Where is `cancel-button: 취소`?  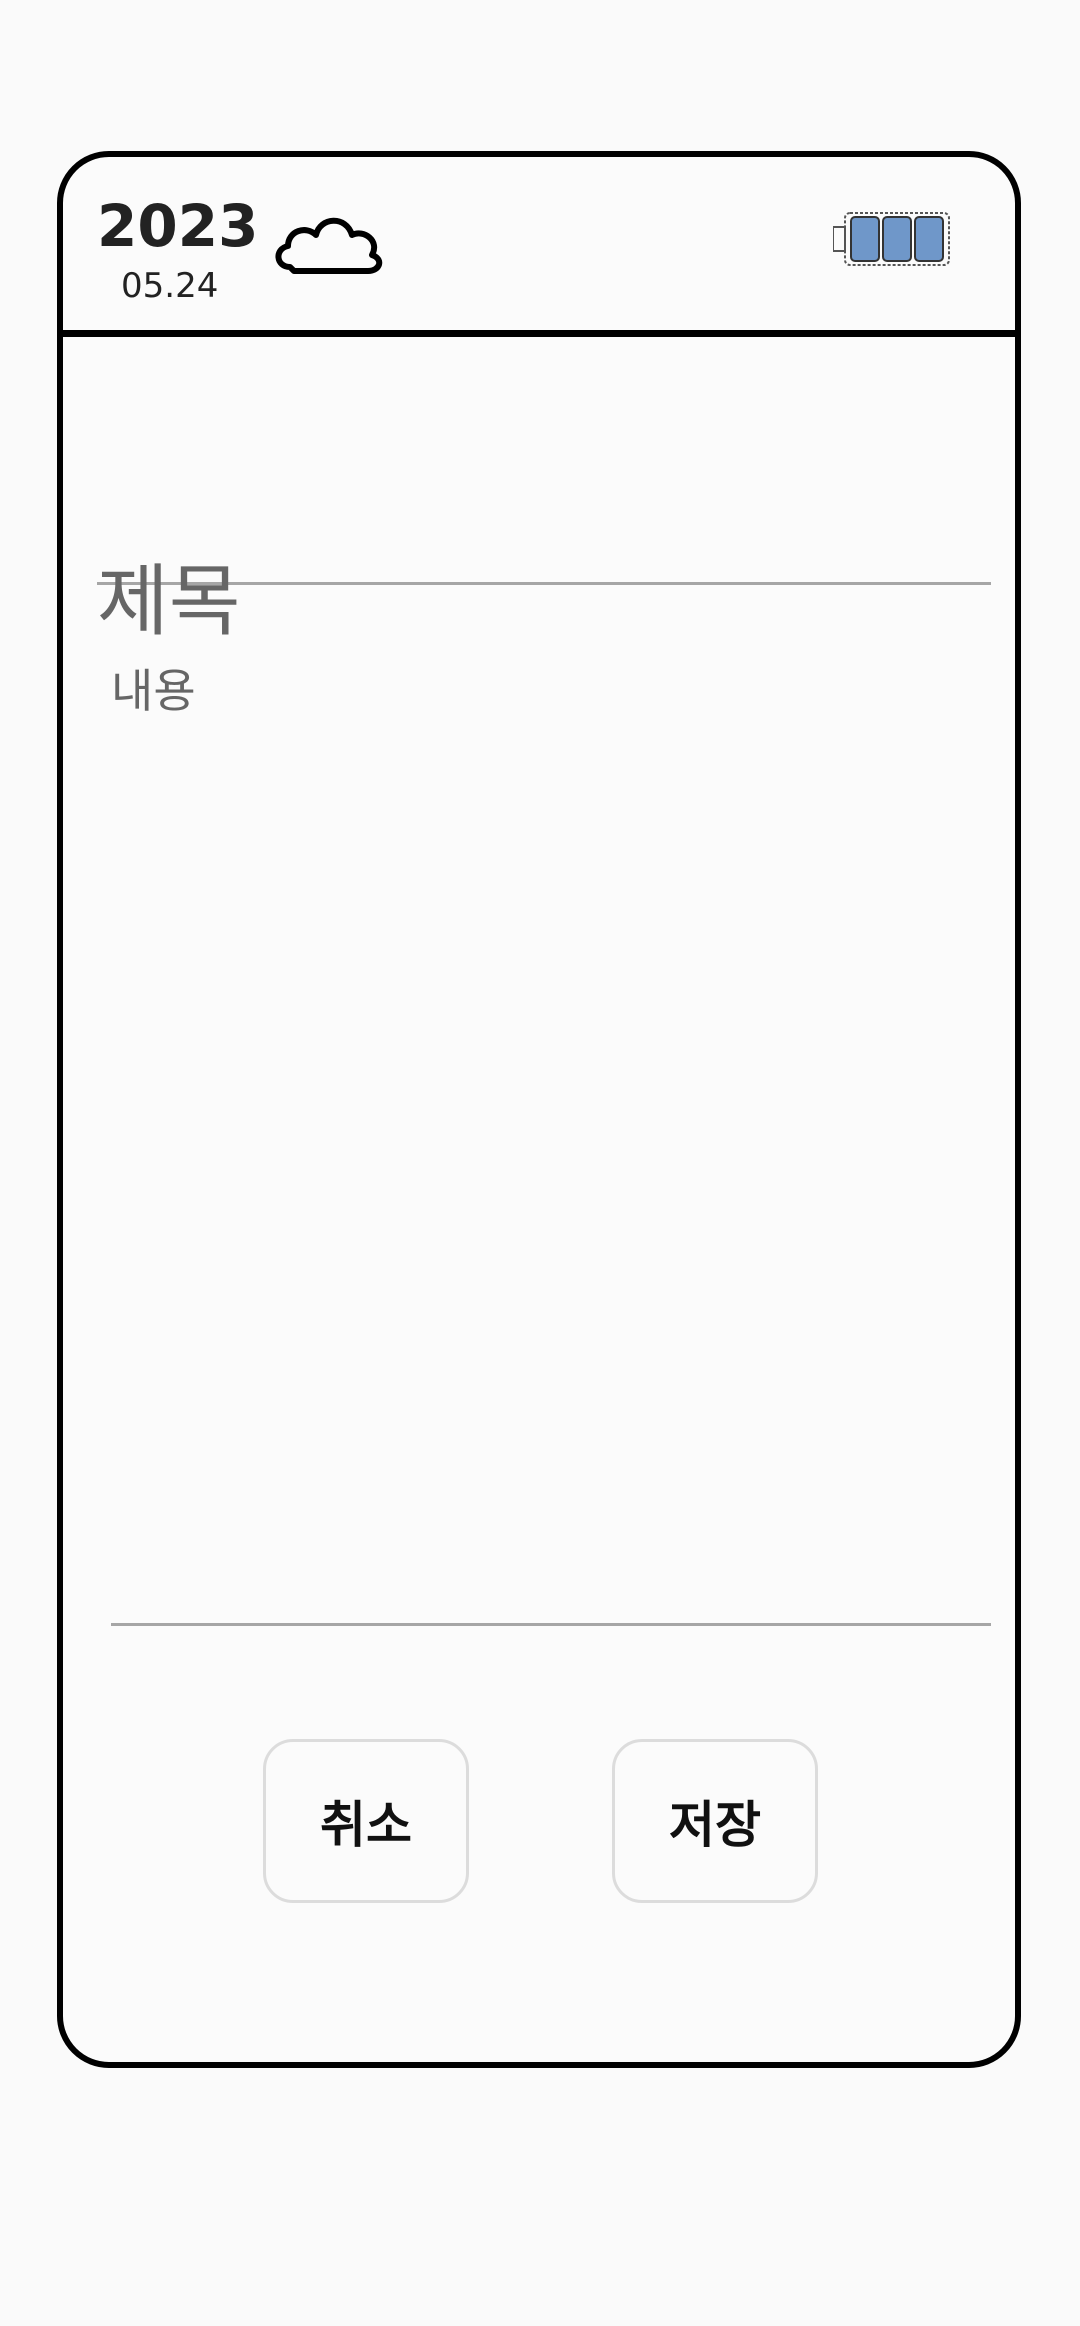 cancel-button: 취소 is located at coordinates (366, 1821).